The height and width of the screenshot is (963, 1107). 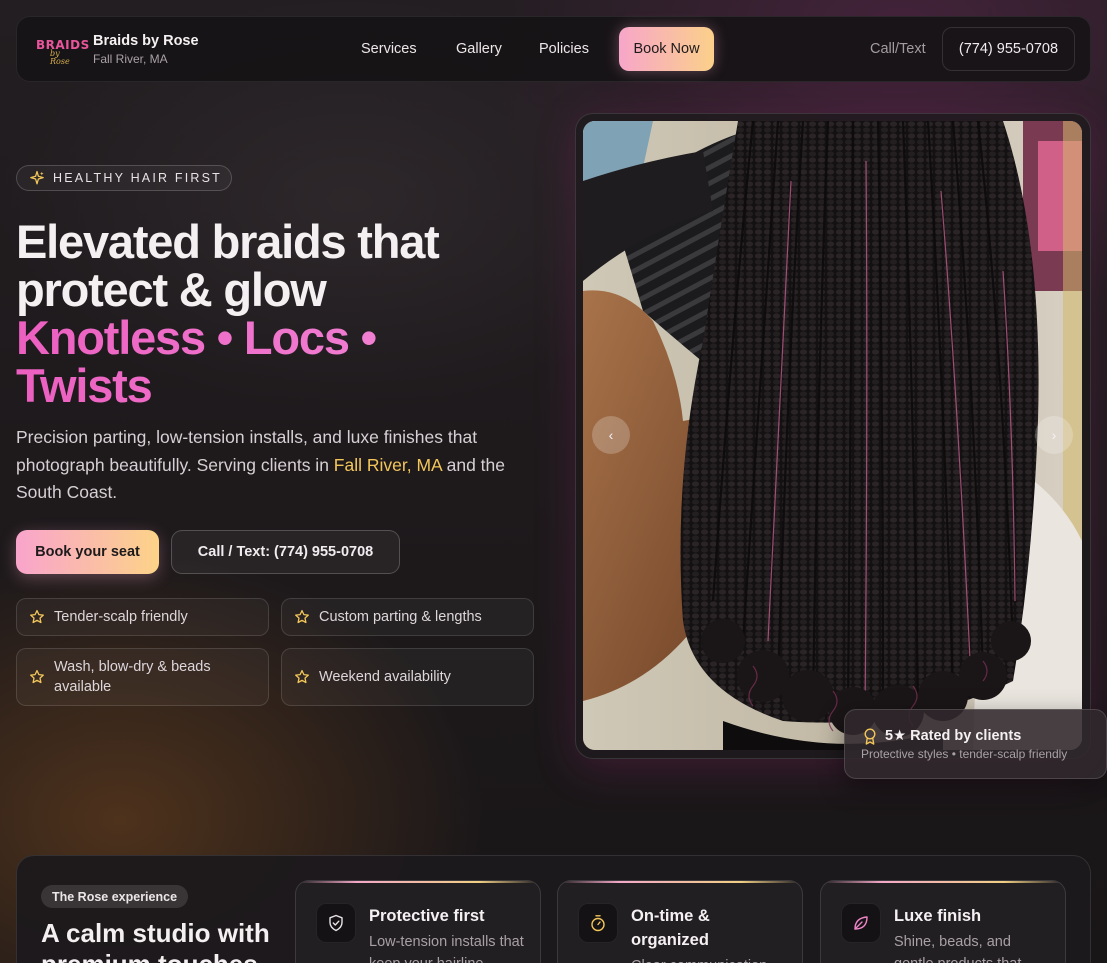 I want to click on chevron-right-icon: ›, so click(x=1054, y=435).